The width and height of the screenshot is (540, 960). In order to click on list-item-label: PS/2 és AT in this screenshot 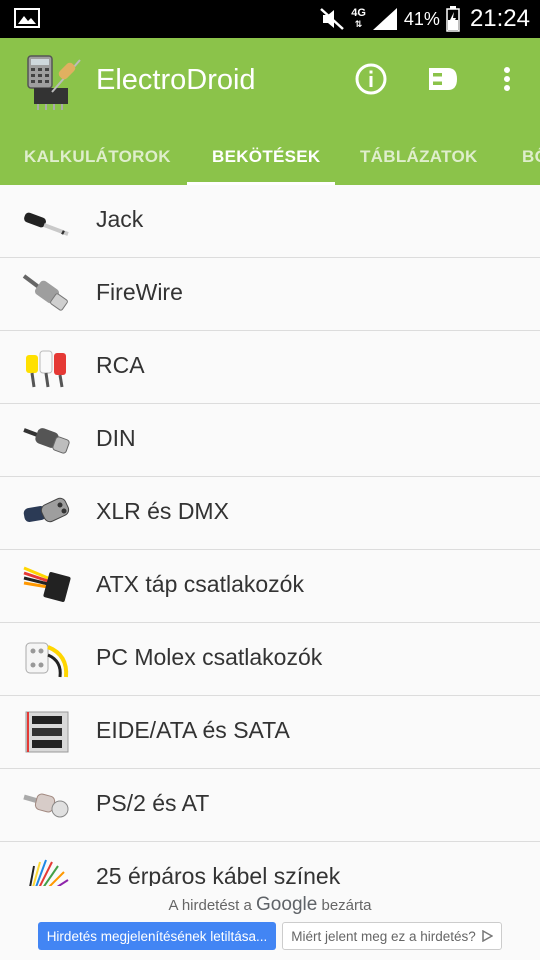, I will do `click(153, 803)`.